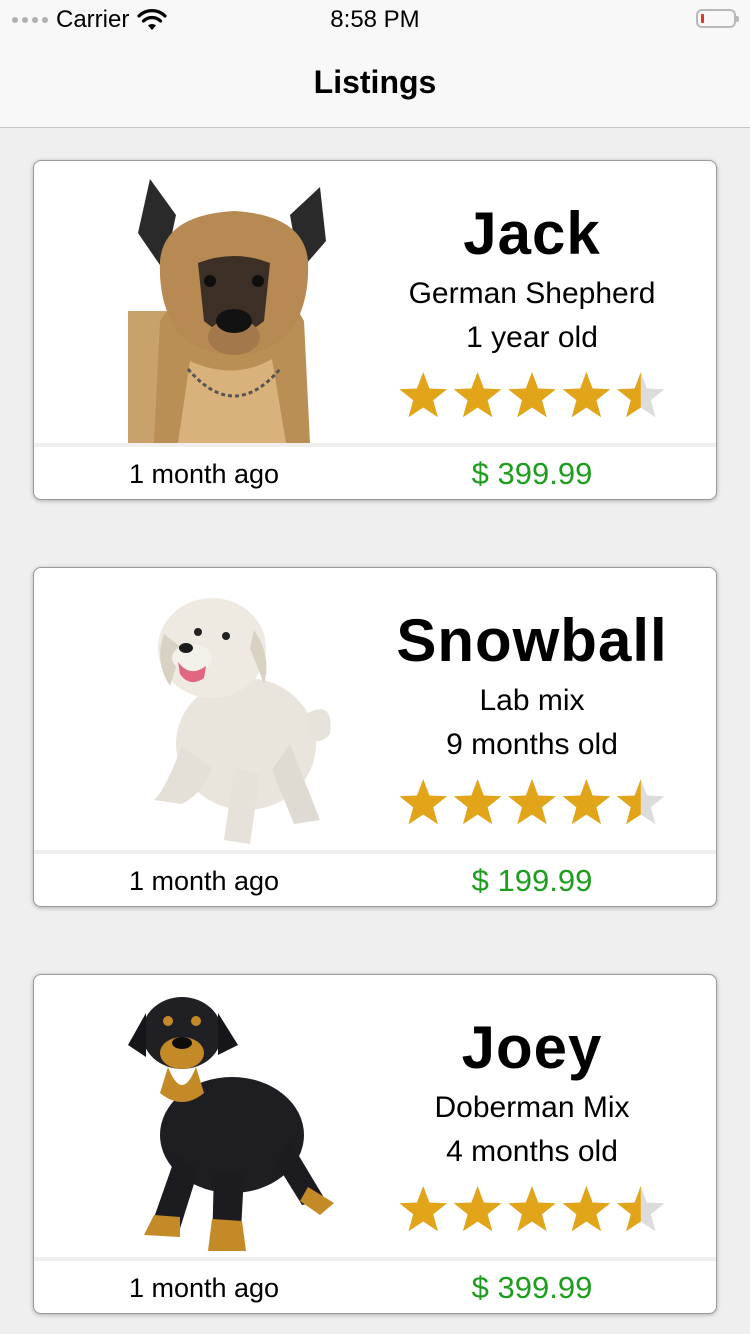 The height and width of the screenshot is (1334, 750). What do you see at coordinates (532, 880) in the screenshot?
I see `price-label: $ 199.99` at bounding box center [532, 880].